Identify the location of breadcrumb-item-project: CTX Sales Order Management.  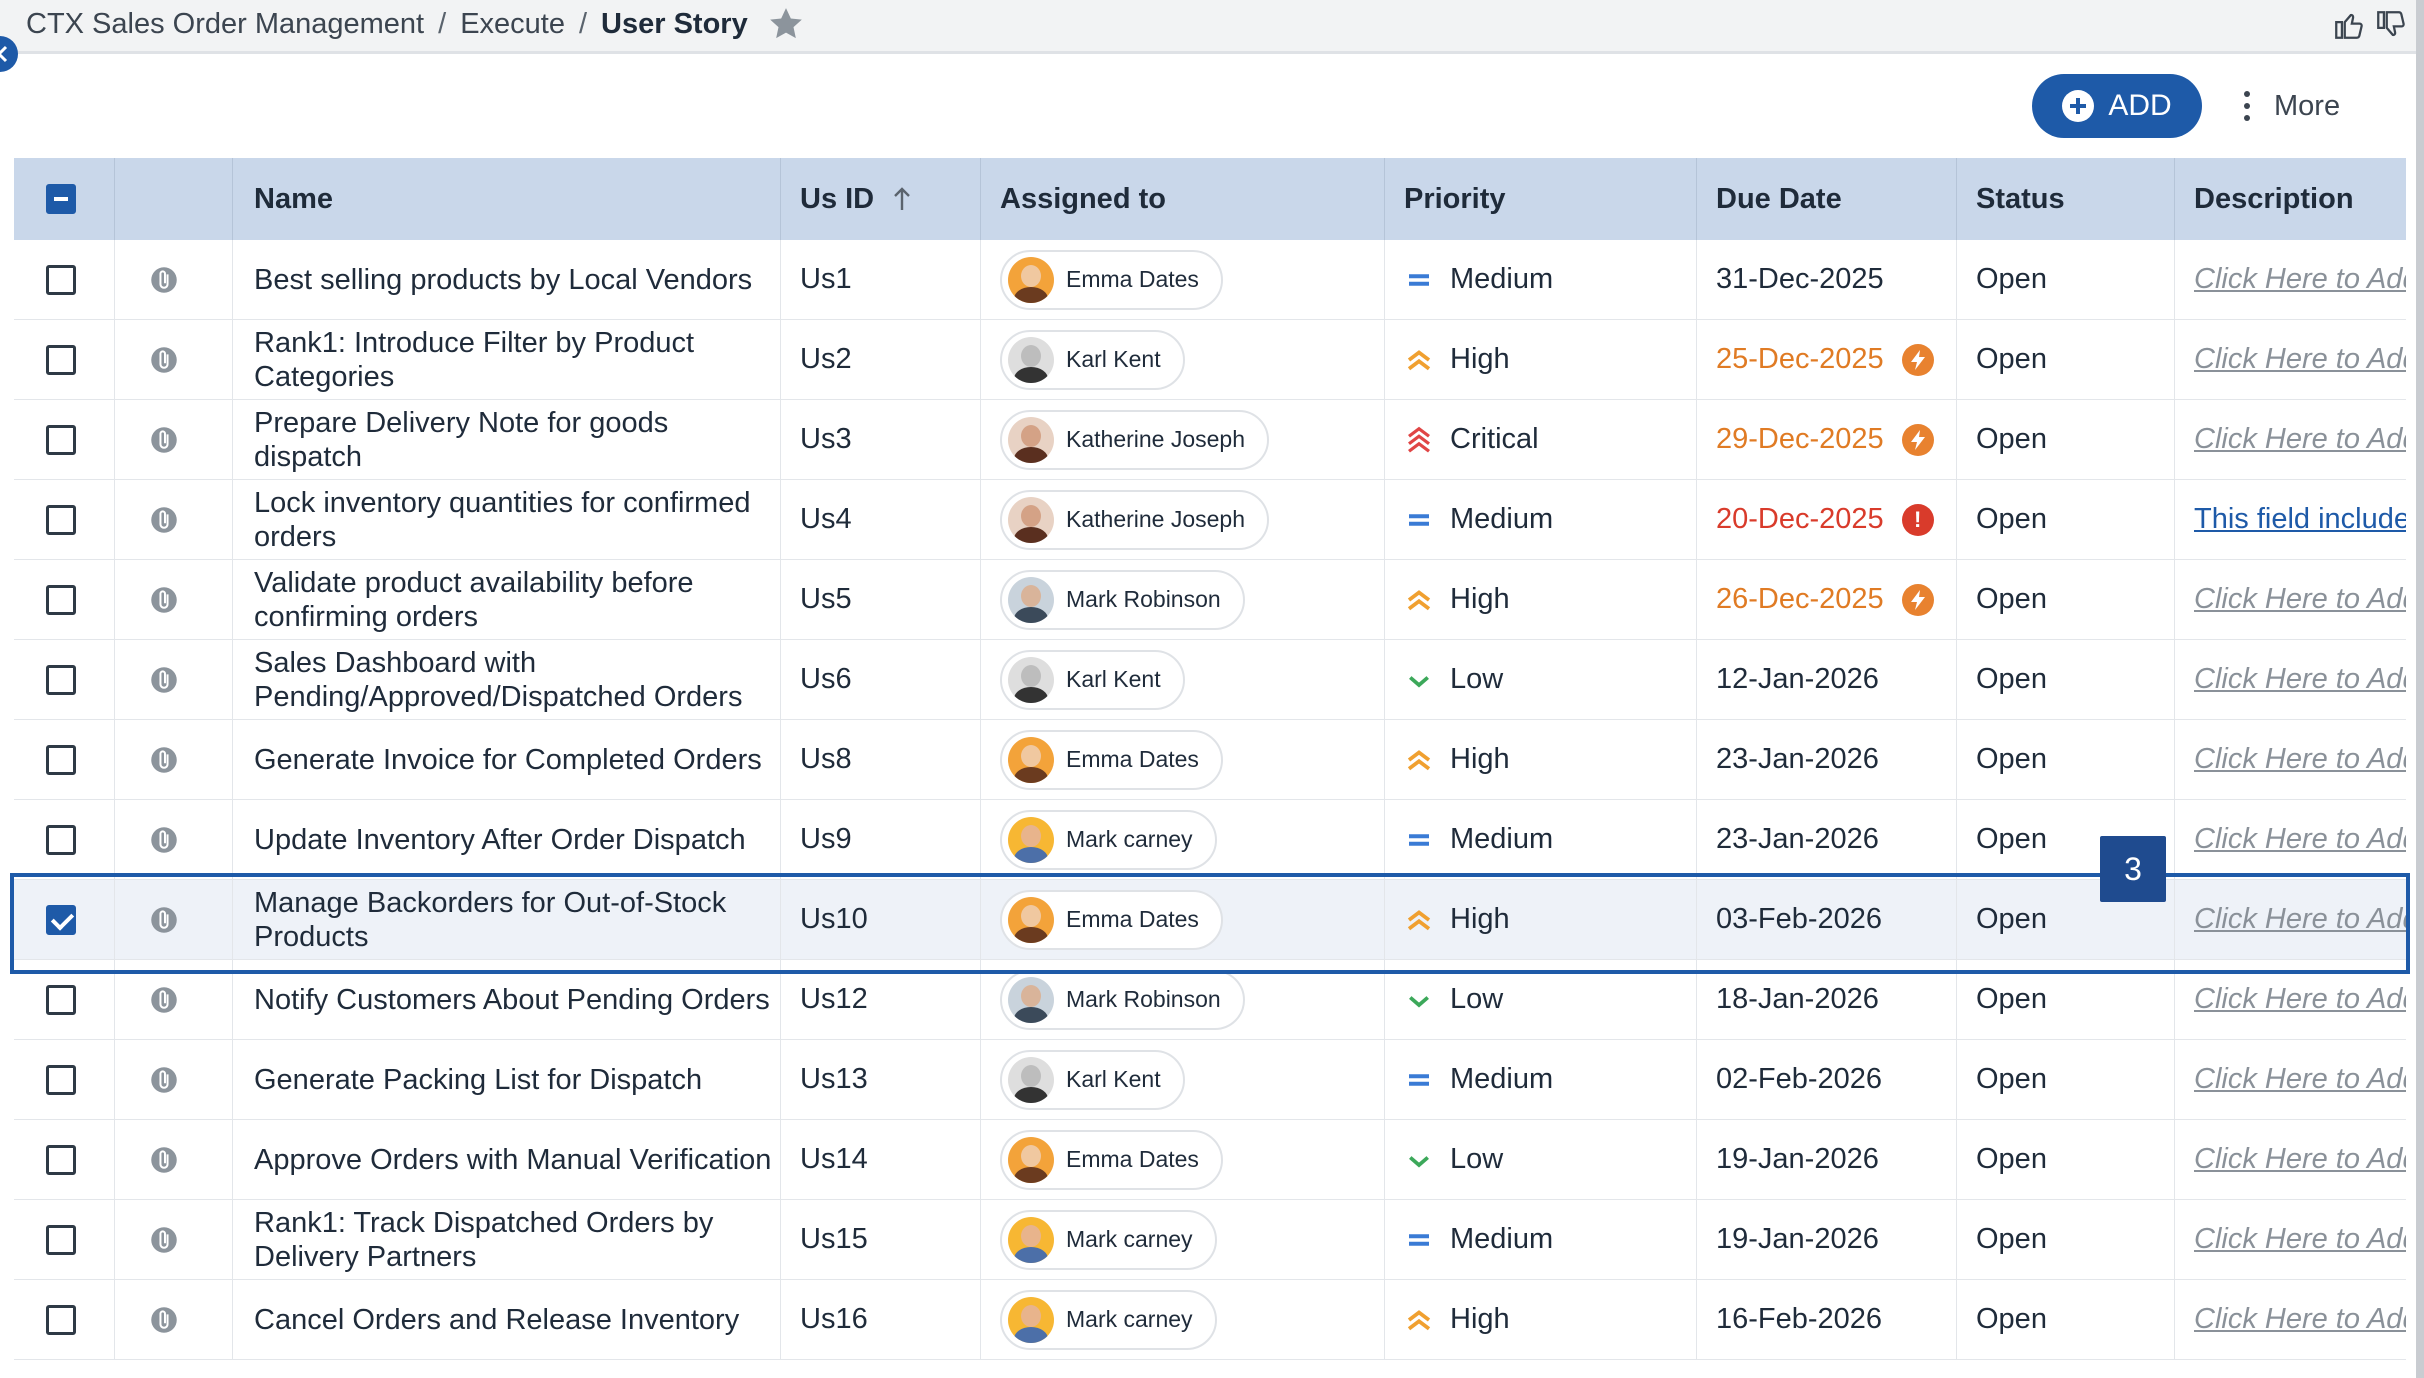
(225, 24).